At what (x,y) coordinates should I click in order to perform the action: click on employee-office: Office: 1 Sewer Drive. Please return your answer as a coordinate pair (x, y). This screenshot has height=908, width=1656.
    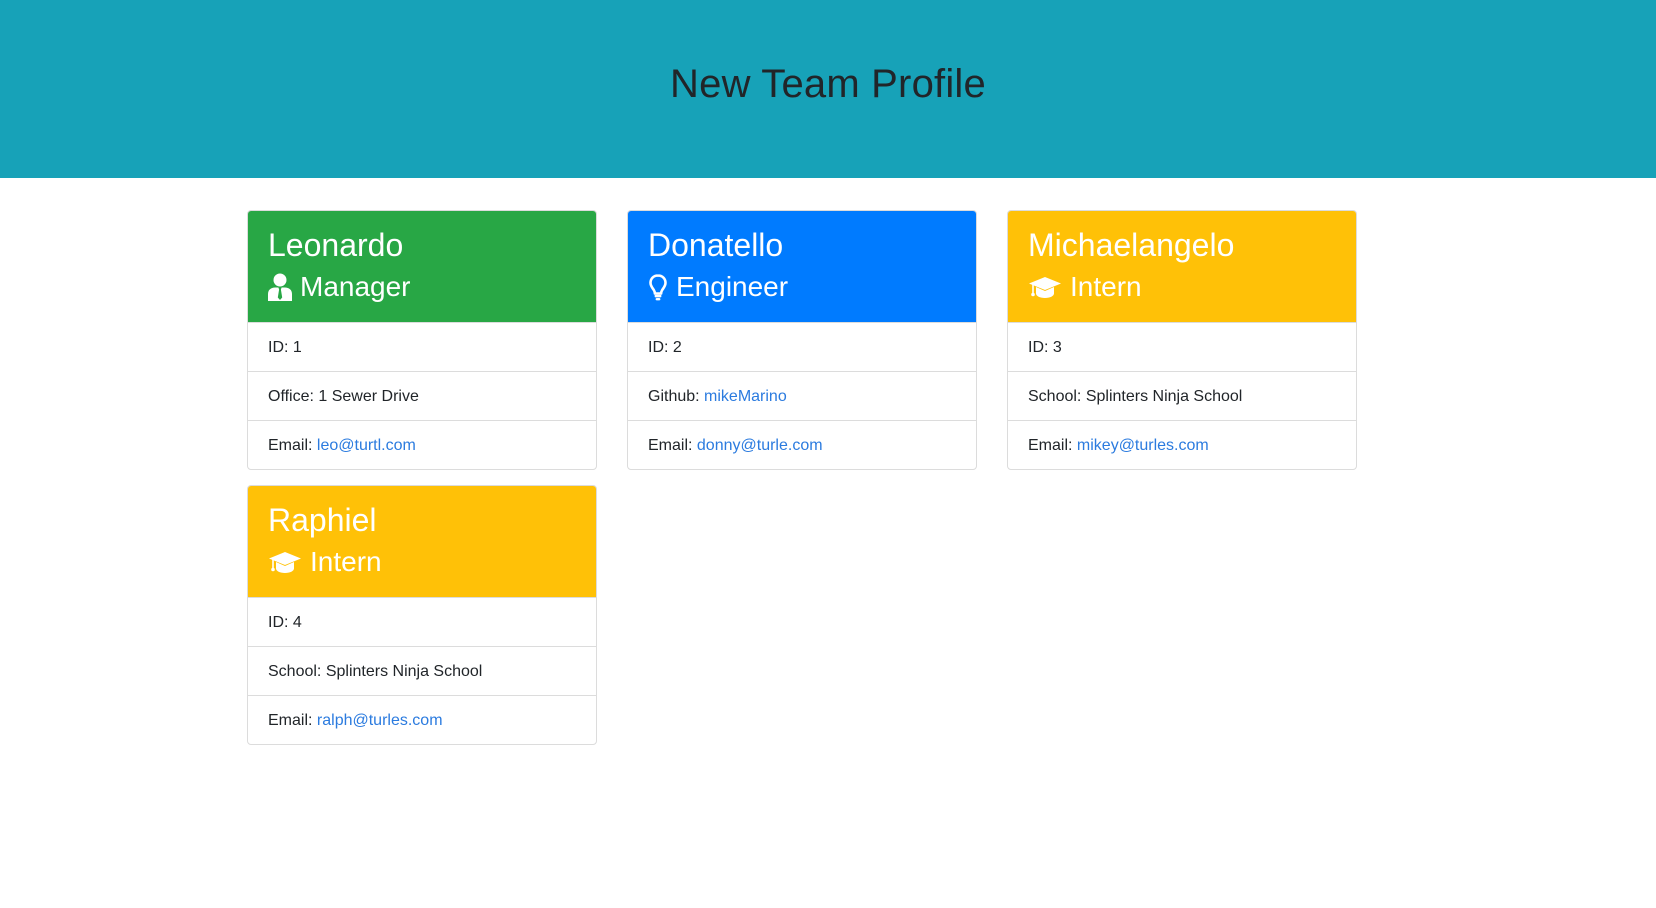
    Looking at the image, I should click on (422, 395).